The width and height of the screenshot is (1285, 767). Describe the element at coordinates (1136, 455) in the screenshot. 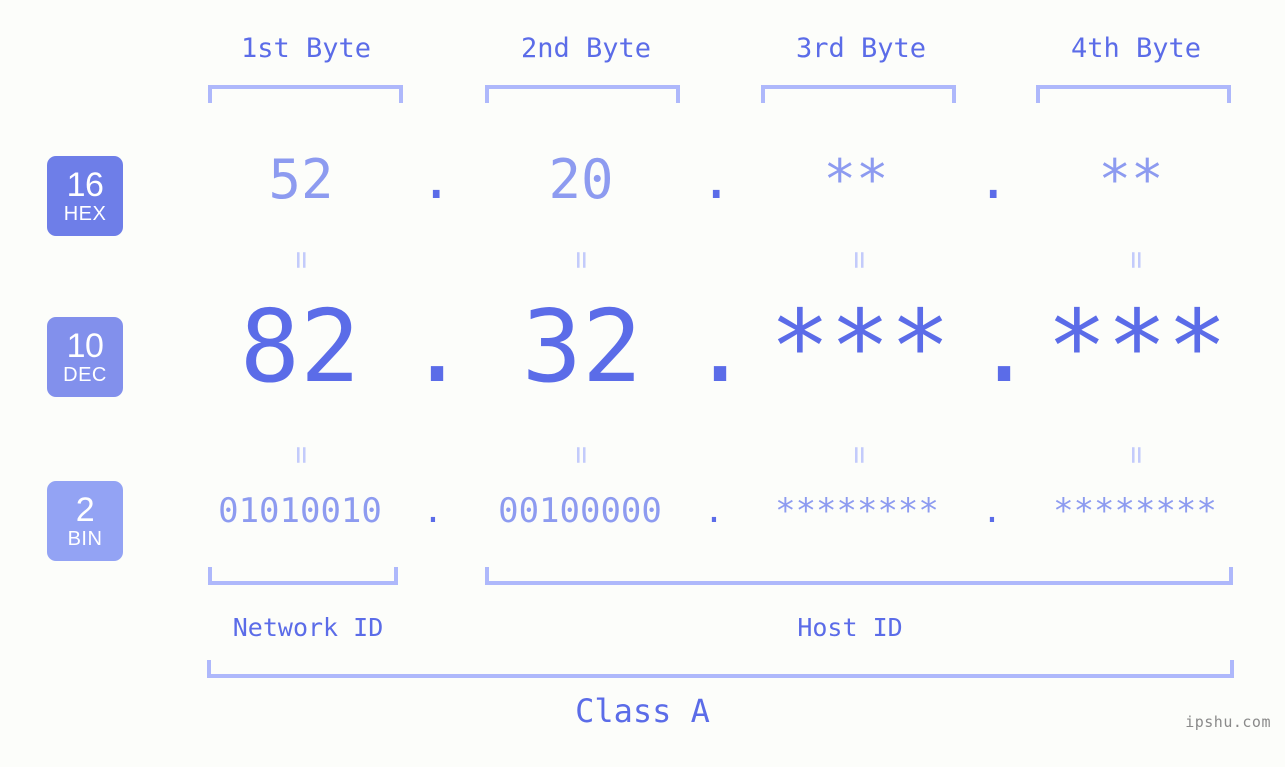

I see `equals-connector-dec-bin-4: =` at that location.